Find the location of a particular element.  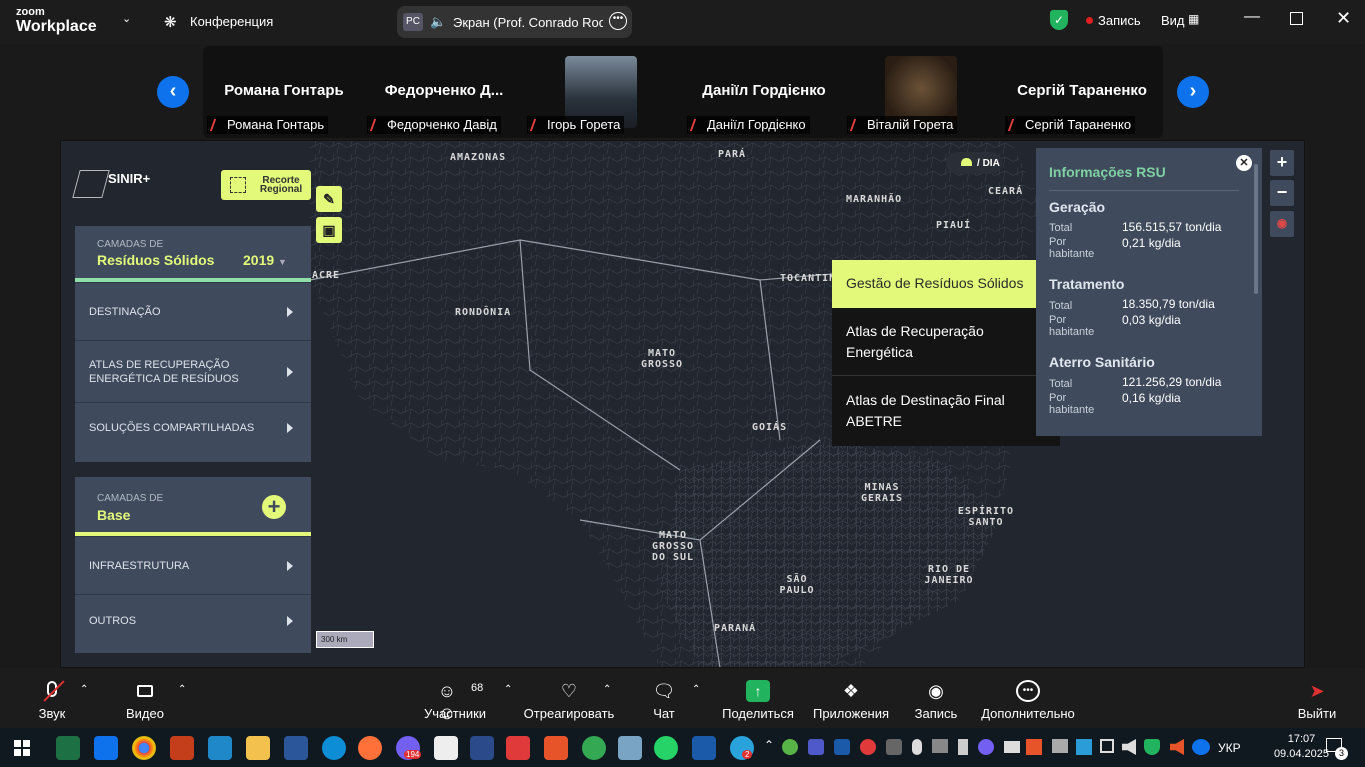

leave-button: ➤ Выйти is located at coordinates (1317, 698).